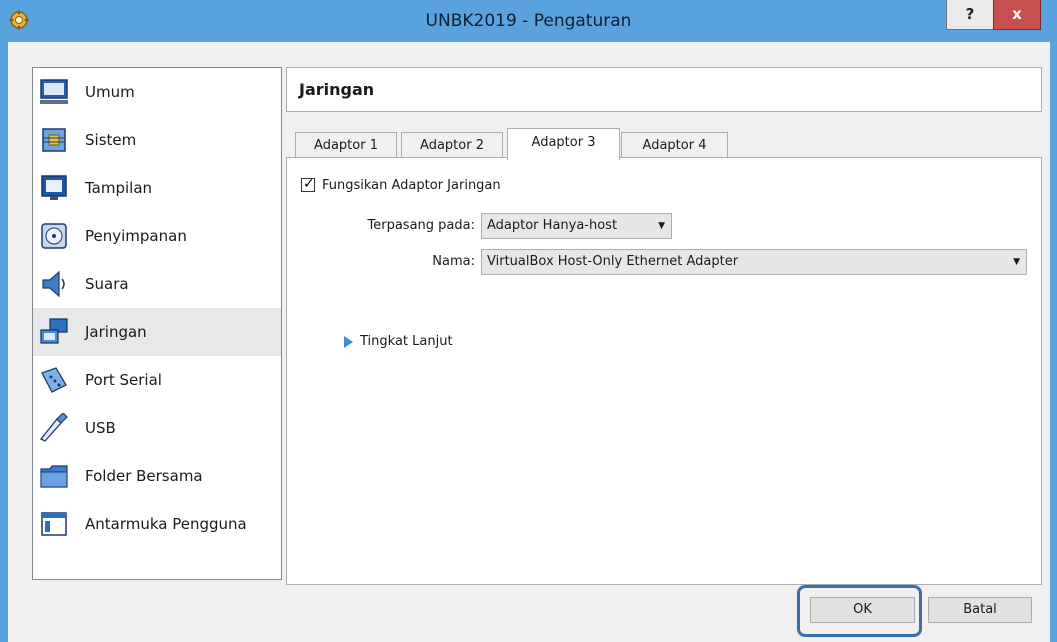 The width and height of the screenshot is (1057, 642). I want to click on serial-port-icon, so click(54, 380).